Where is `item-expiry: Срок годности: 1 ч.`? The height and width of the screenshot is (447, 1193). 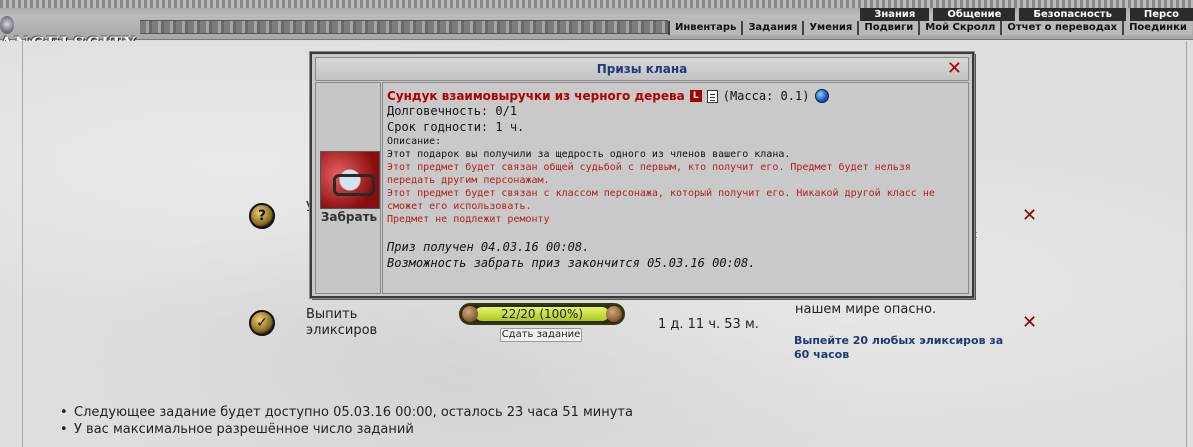 item-expiry: Срок годности: 1 ч. is located at coordinates (456, 127).